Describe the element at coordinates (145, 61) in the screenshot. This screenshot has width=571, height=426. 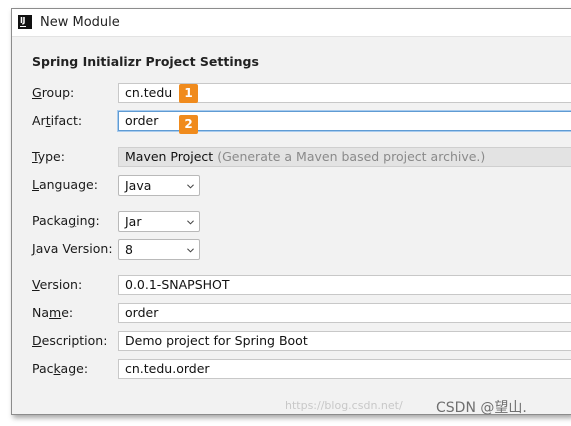
I see `section-heading: Spring Initializr Project Settings` at that location.